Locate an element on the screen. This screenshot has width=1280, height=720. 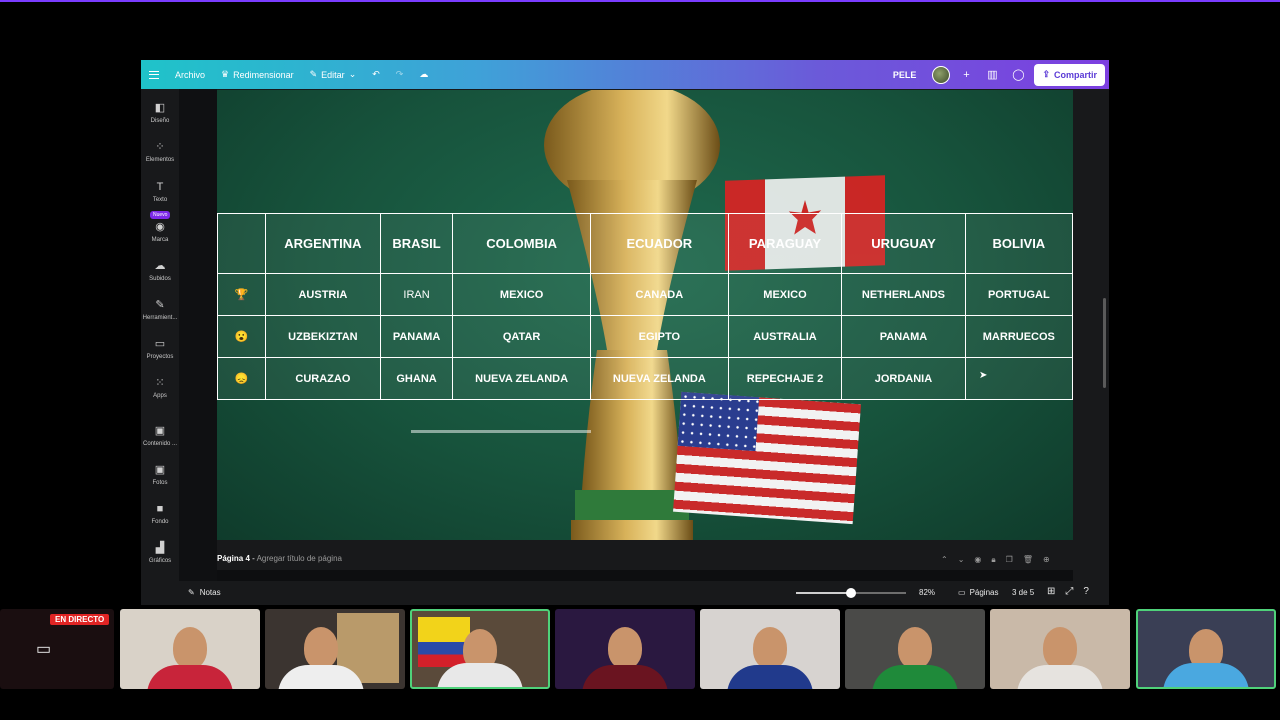
page-count: 3 de 5 is located at coordinates (1023, 592).